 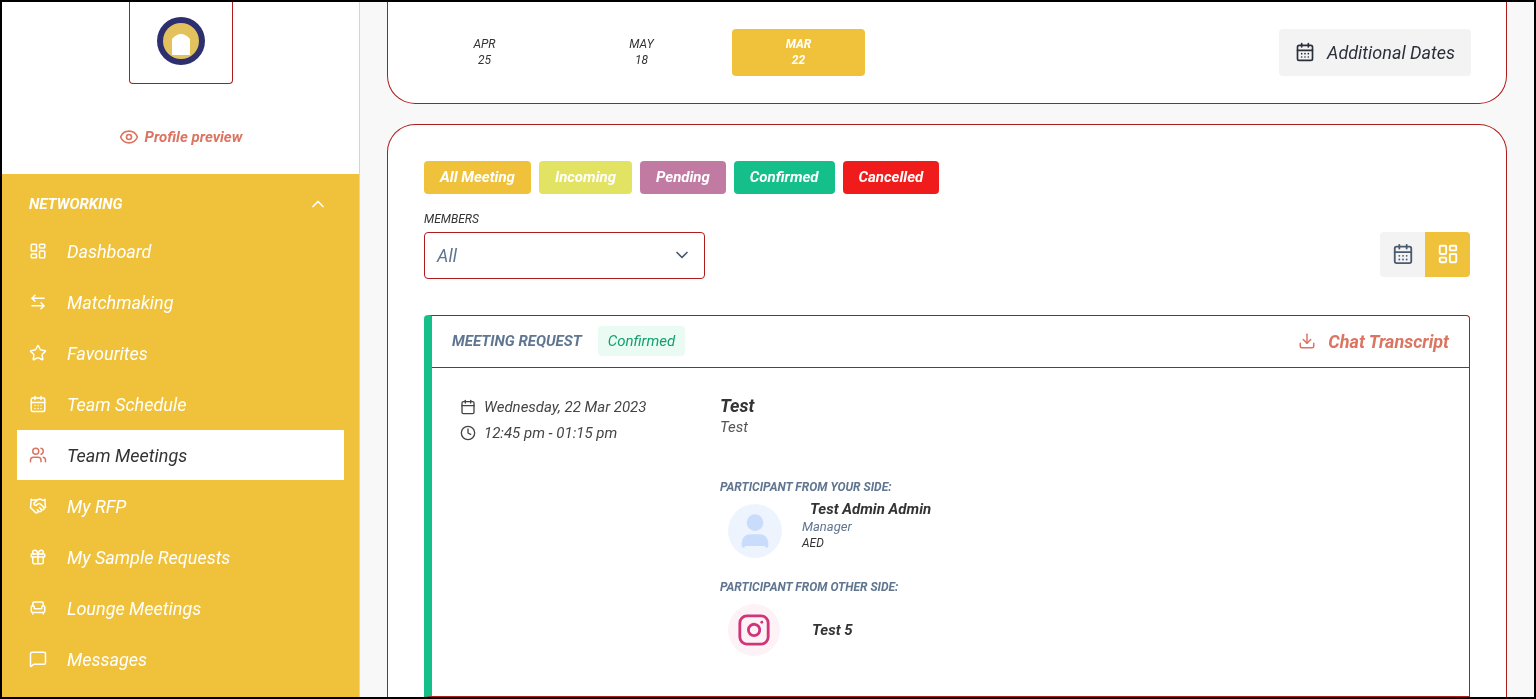 What do you see at coordinates (180, 204) in the screenshot?
I see `section-header: NETWORKING` at bounding box center [180, 204].